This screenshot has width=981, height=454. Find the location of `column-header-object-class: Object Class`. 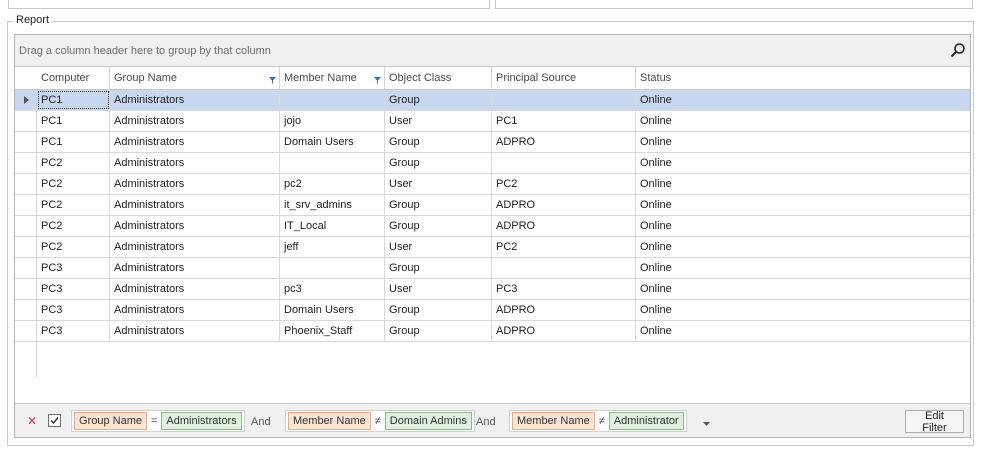

column-header-object-class: Object Class is located at coordinates (438, 78).